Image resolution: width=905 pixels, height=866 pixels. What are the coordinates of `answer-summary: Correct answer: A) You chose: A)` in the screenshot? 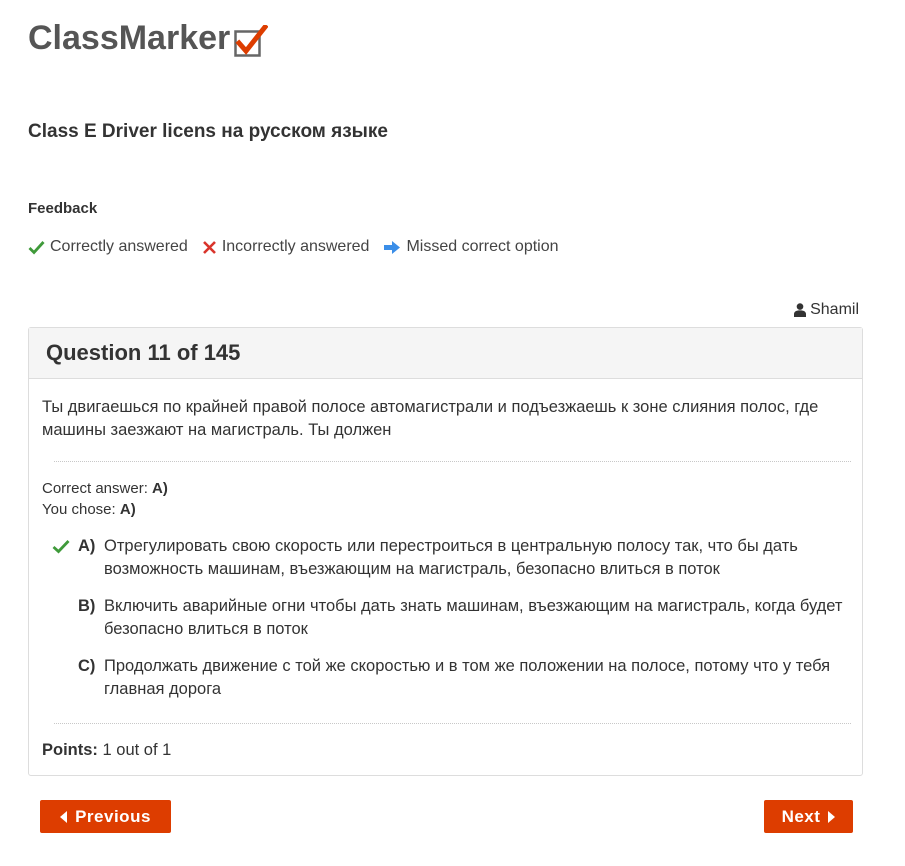 It's located at (105, 499).